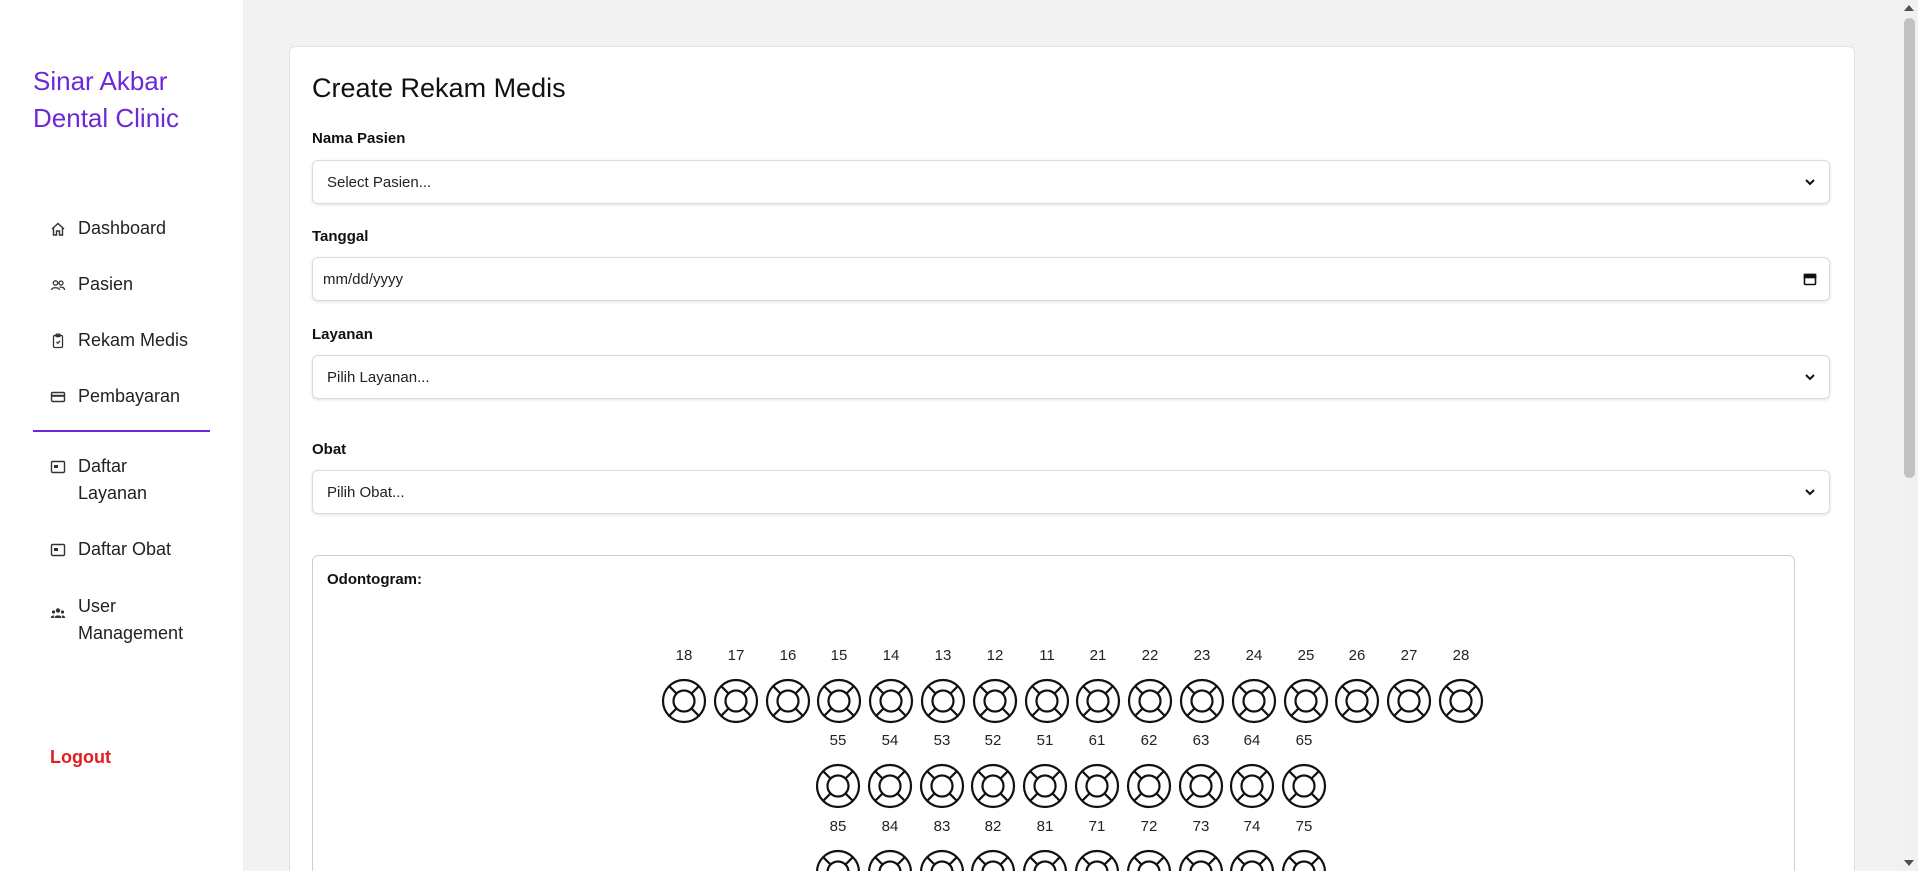  Describe the element at coordinates (58, 397) in the screenshot. I see `credit-card-icon` at that location.